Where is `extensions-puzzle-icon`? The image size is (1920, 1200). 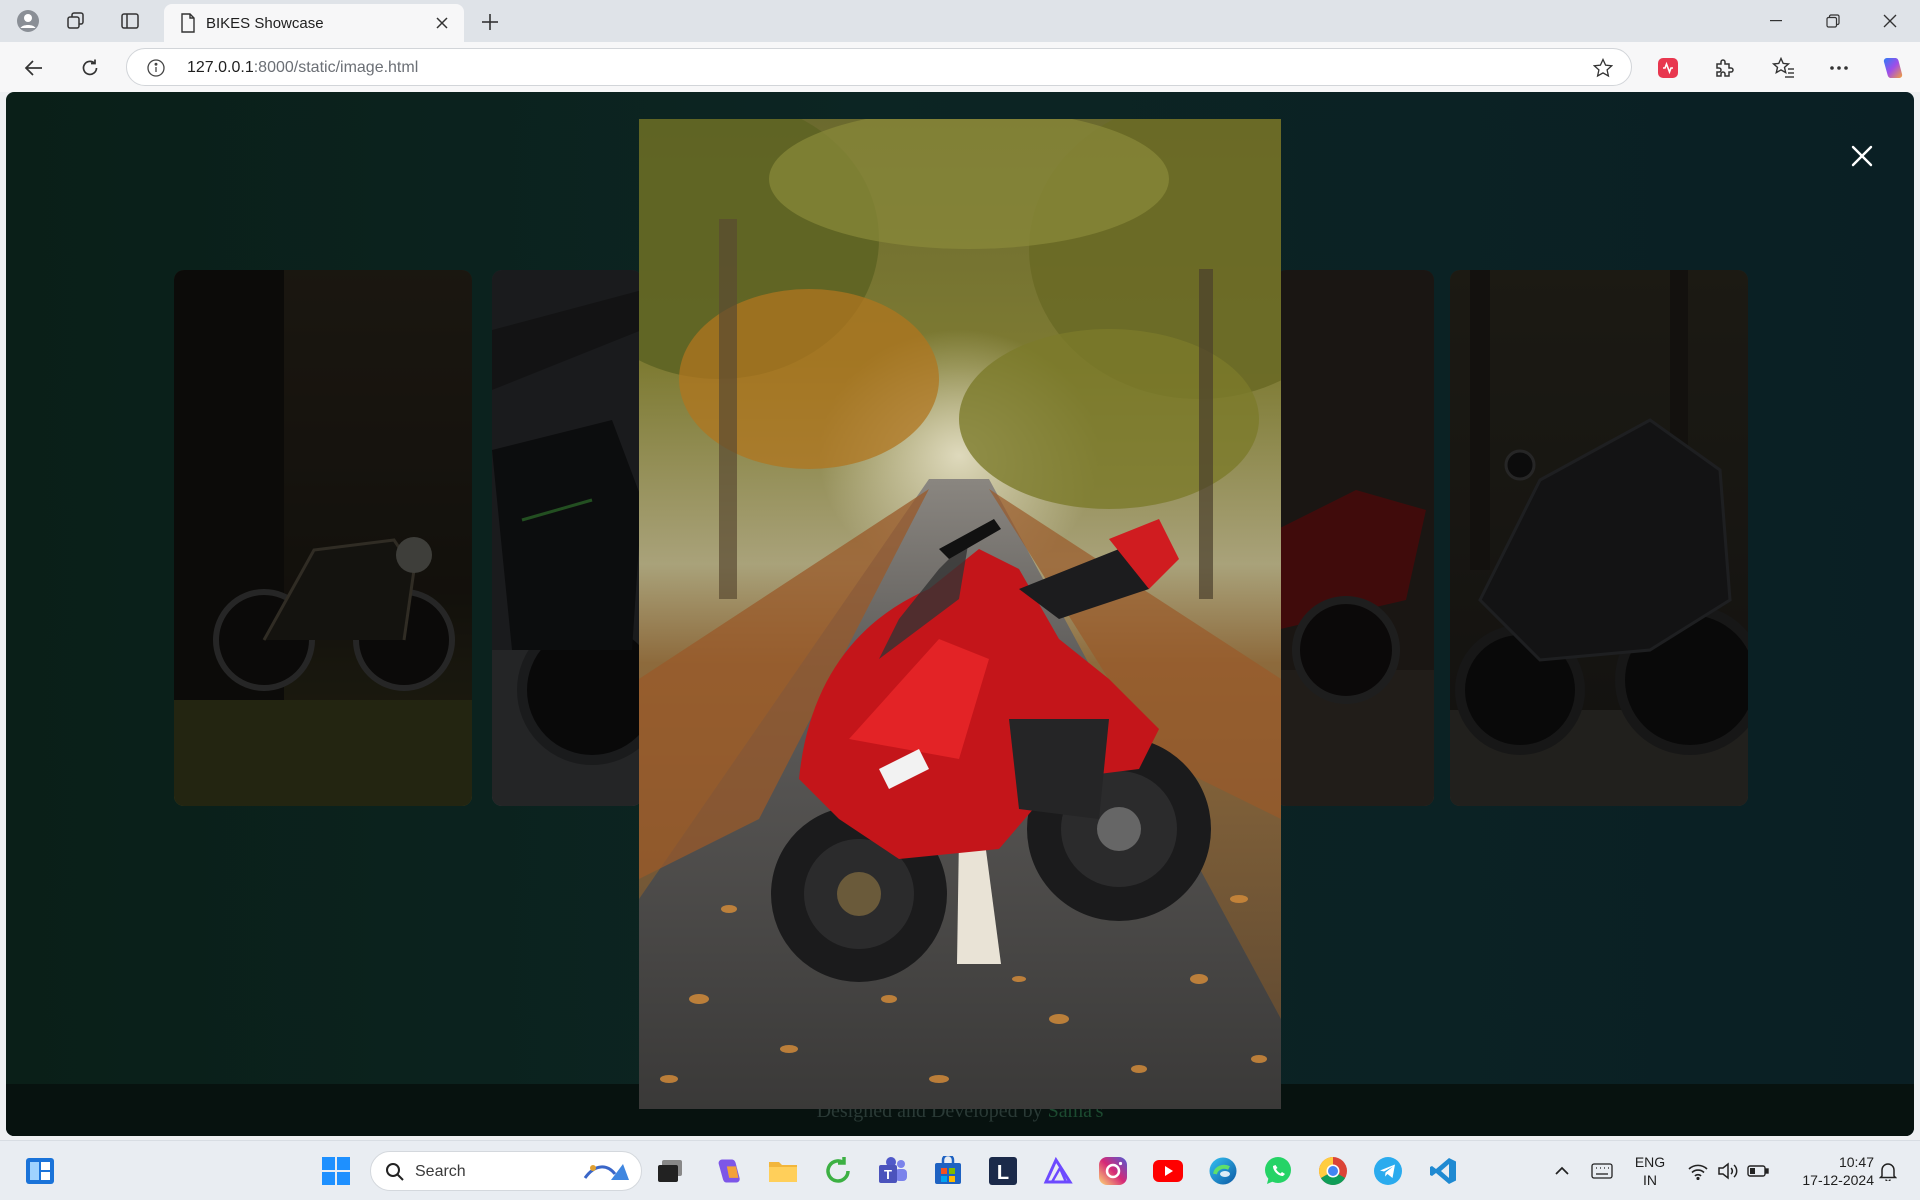
extensions-puzzle-icon is located at coordinates (1724, 68).